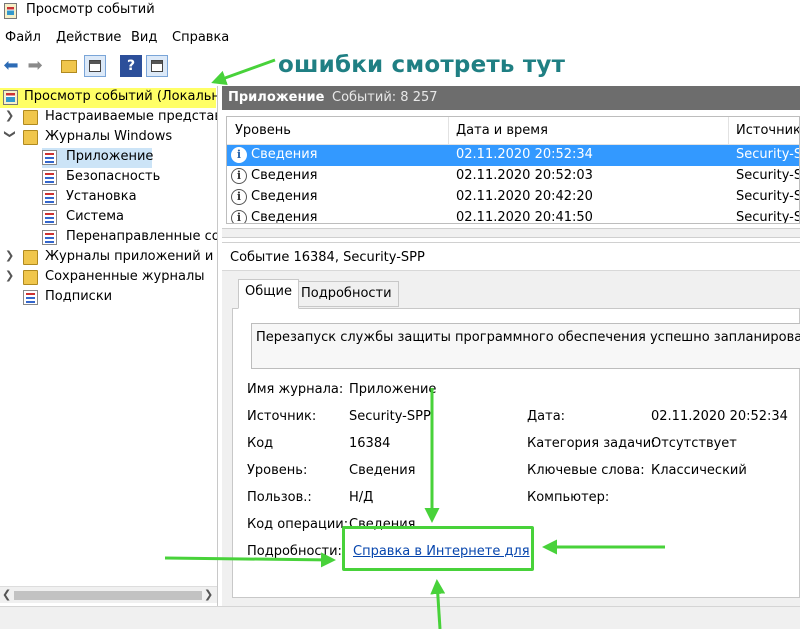  What do you see at coordinates (88, 37) in the screenshot?
I see `menu-action: Действие` at bounding box center [88, 37].